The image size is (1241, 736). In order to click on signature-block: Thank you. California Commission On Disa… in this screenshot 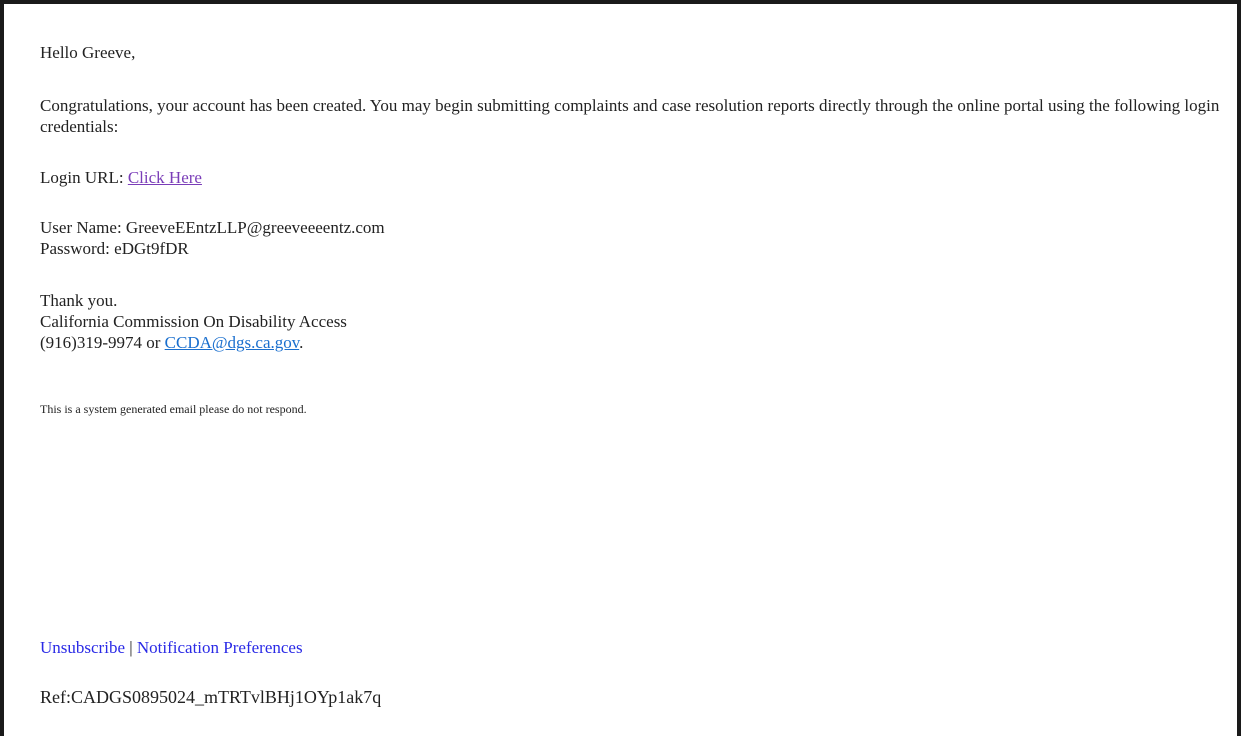, I will do `click(193, 321)`.